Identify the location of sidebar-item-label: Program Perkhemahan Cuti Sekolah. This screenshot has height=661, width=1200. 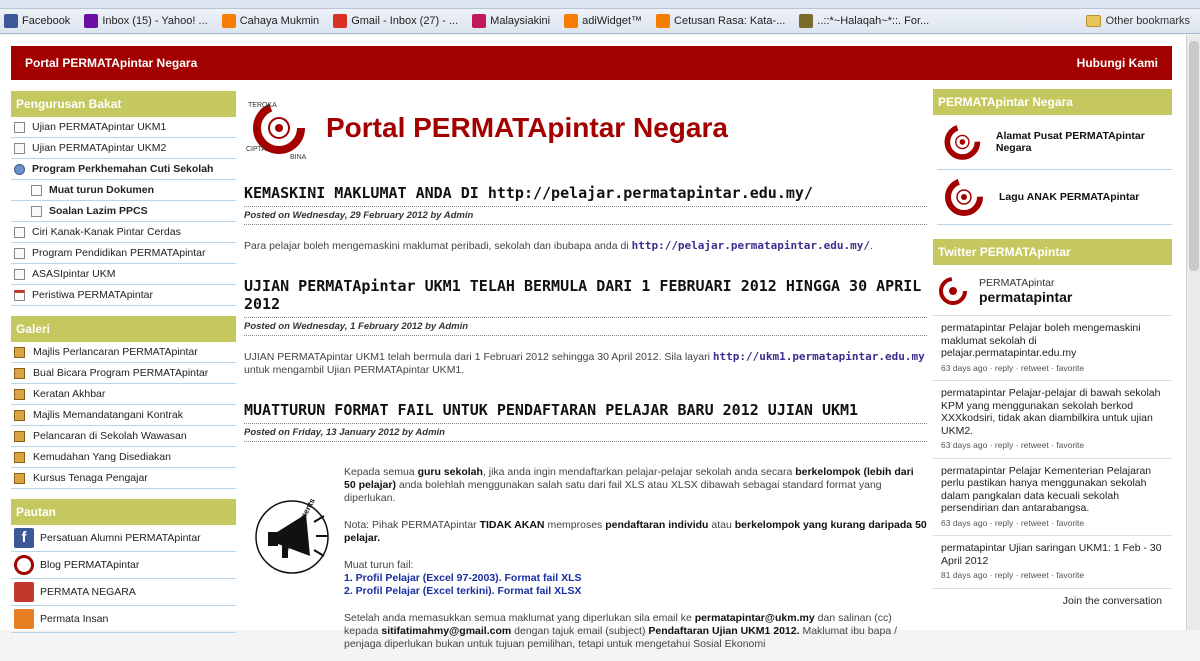
(123, 169).